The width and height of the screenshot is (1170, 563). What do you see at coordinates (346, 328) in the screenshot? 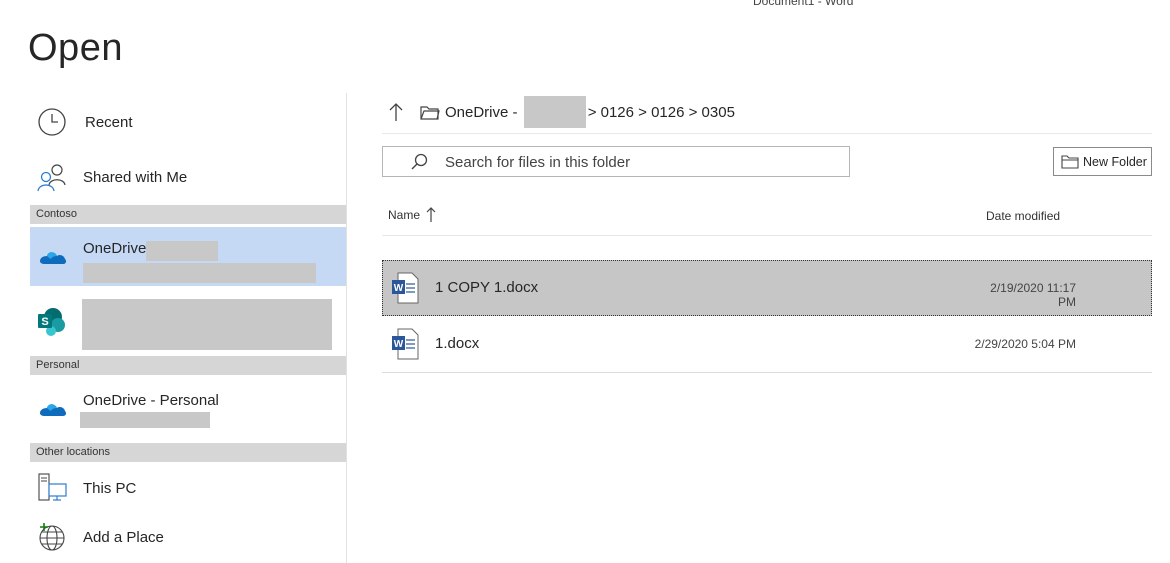
I see `nav-divider` at bounding box center [346, 328].